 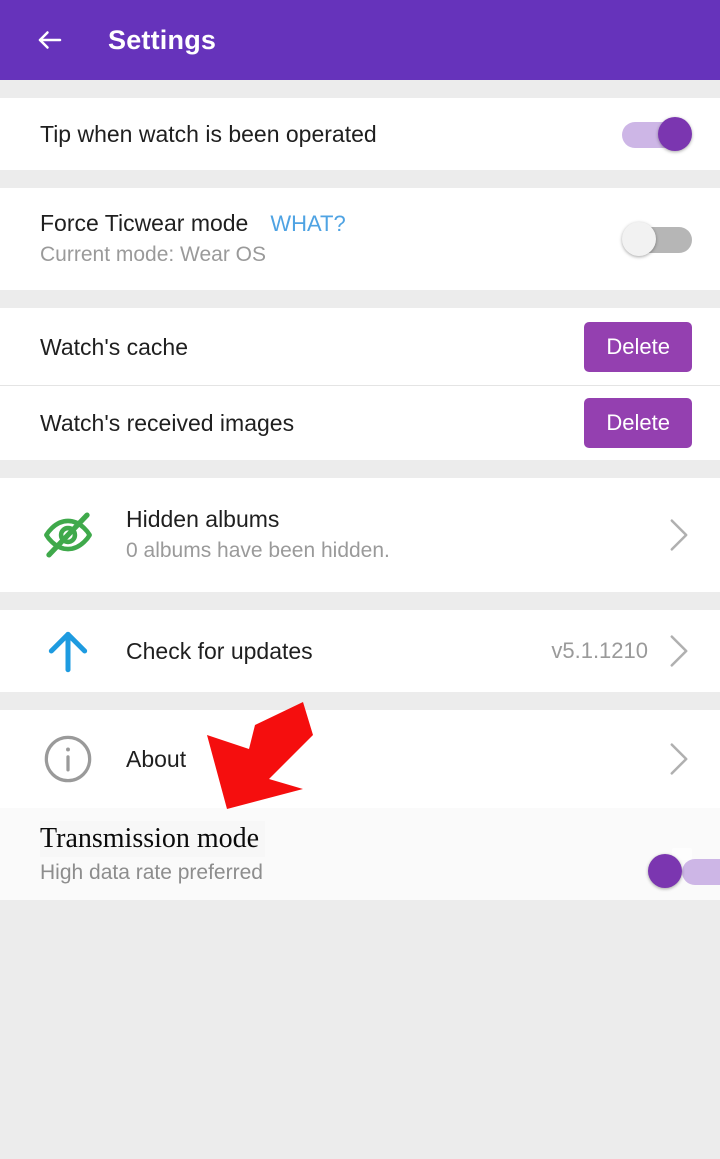 I want to click on group-hidden-albums: Hidden albums 0 albums have been hidden., so click(x=360, y=535).